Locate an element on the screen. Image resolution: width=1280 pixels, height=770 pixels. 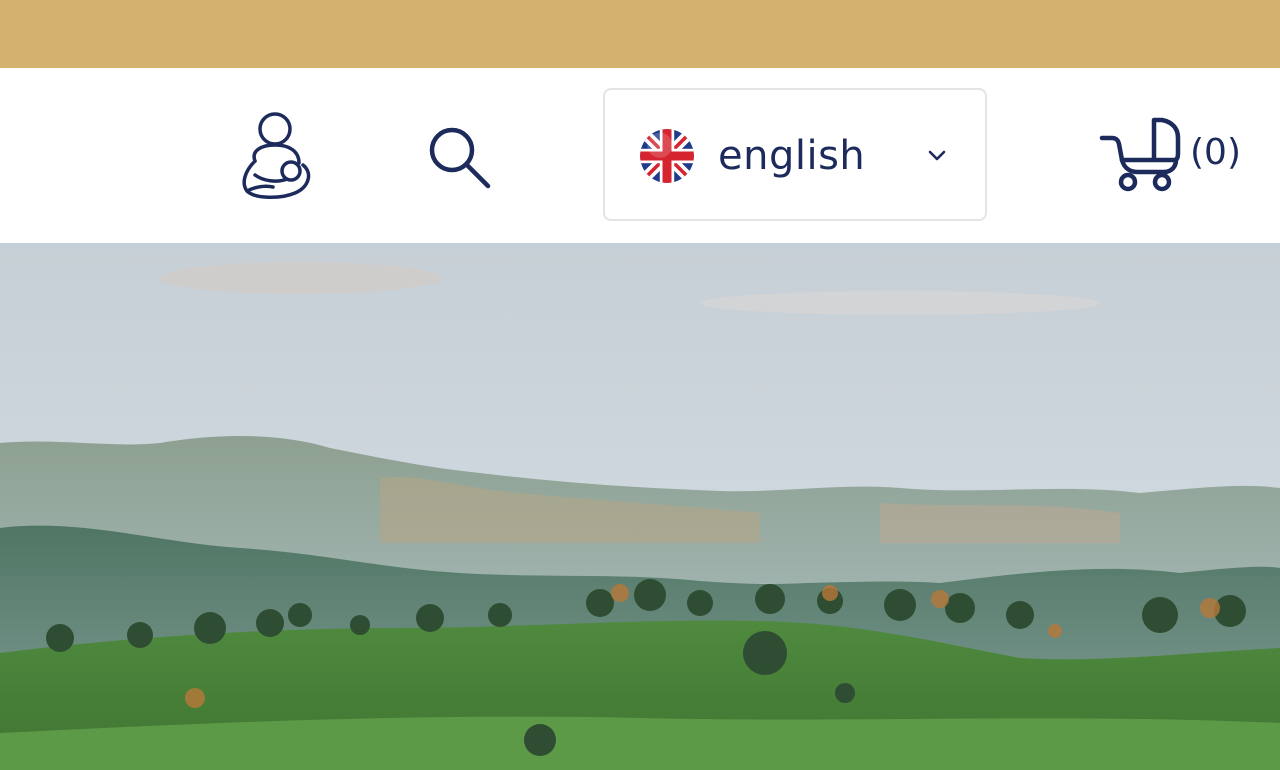
cart-button: (0) is located at coordinates (1173, 156).